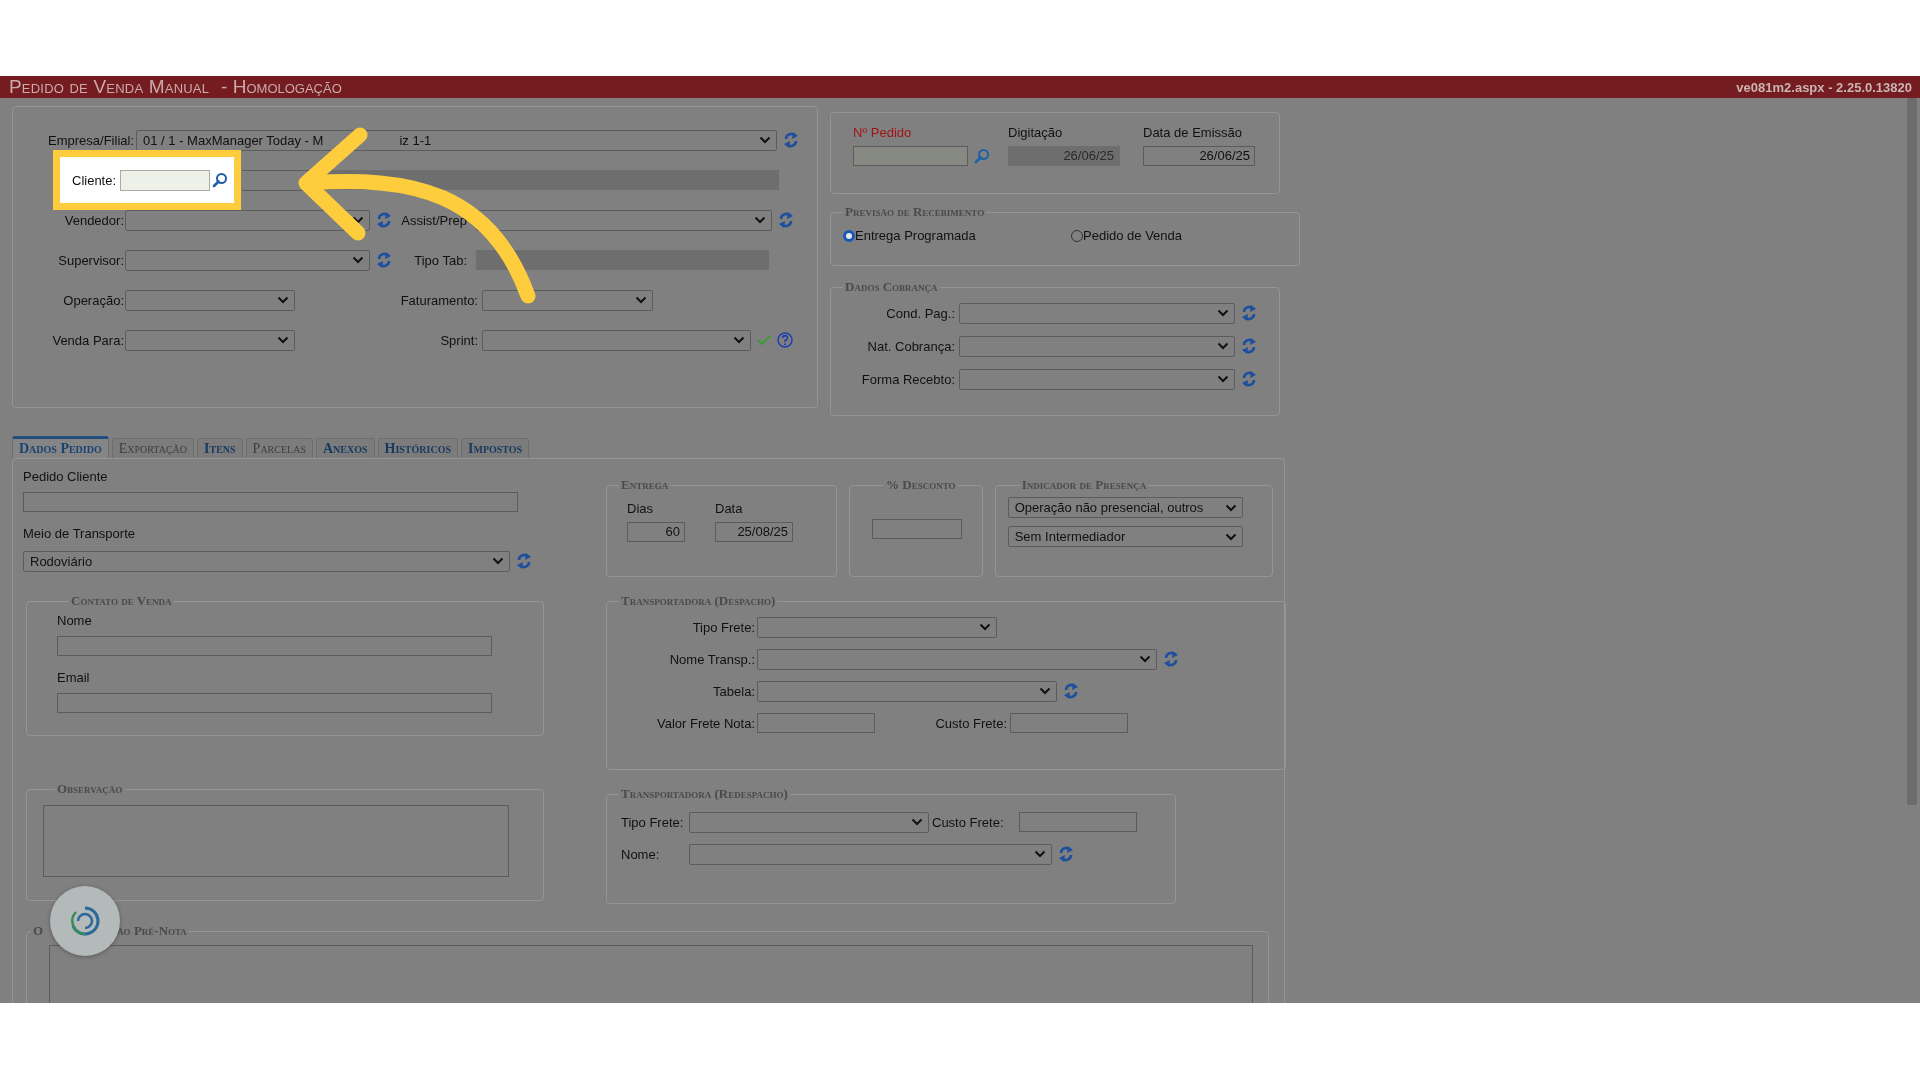  What do you see at coordinates (266, 561) in the screenshot?
I see `dropdown: Rodoviário` at bounding box center [266, 561].